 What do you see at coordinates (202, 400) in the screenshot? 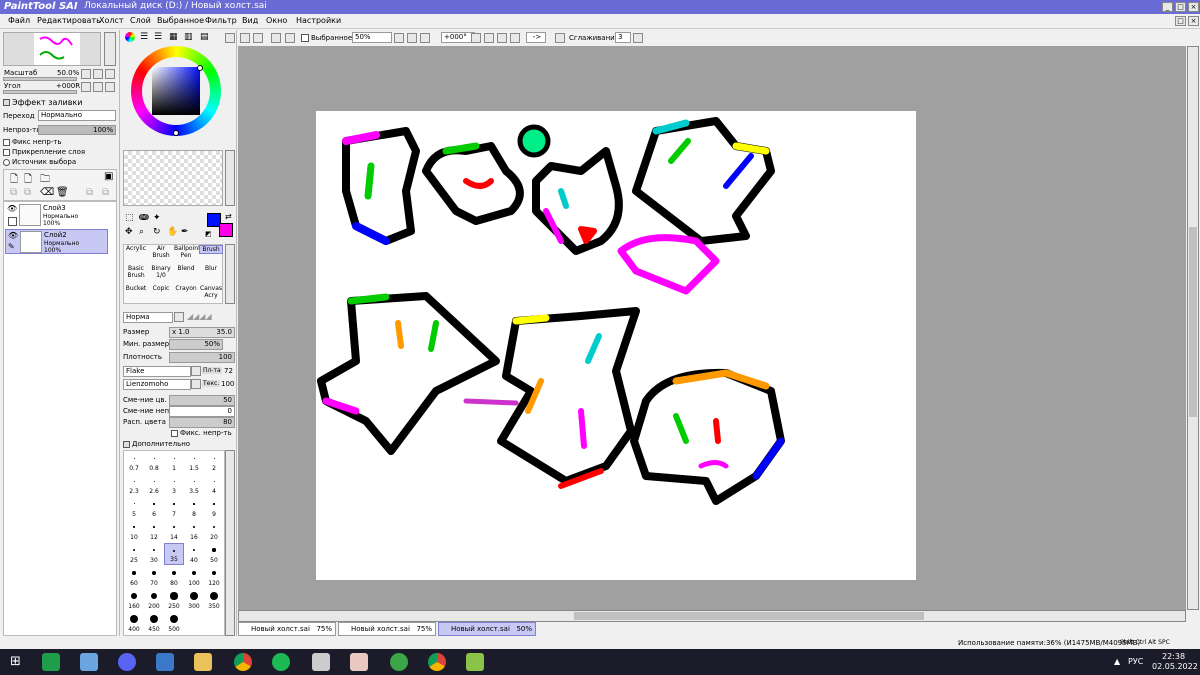
I see `color-mix-slider: 50` at bounding box center [202, 400].